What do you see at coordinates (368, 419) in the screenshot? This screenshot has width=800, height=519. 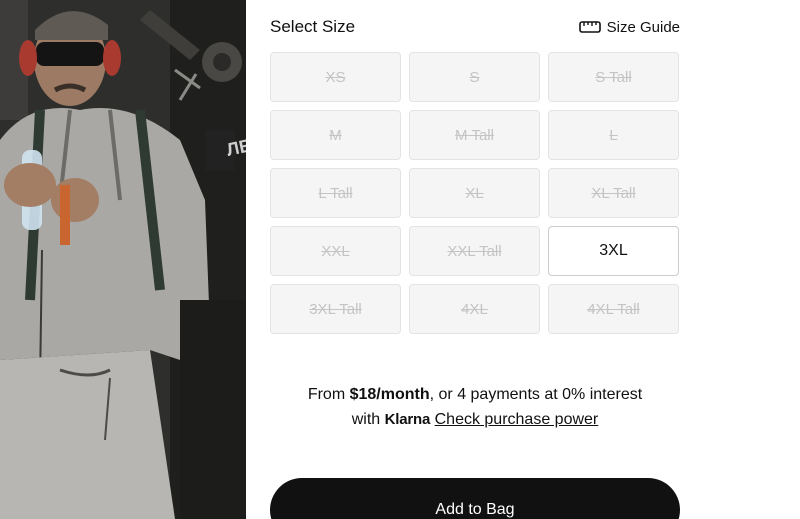 I see `financing-with: with` at bounding box center [368, 419].